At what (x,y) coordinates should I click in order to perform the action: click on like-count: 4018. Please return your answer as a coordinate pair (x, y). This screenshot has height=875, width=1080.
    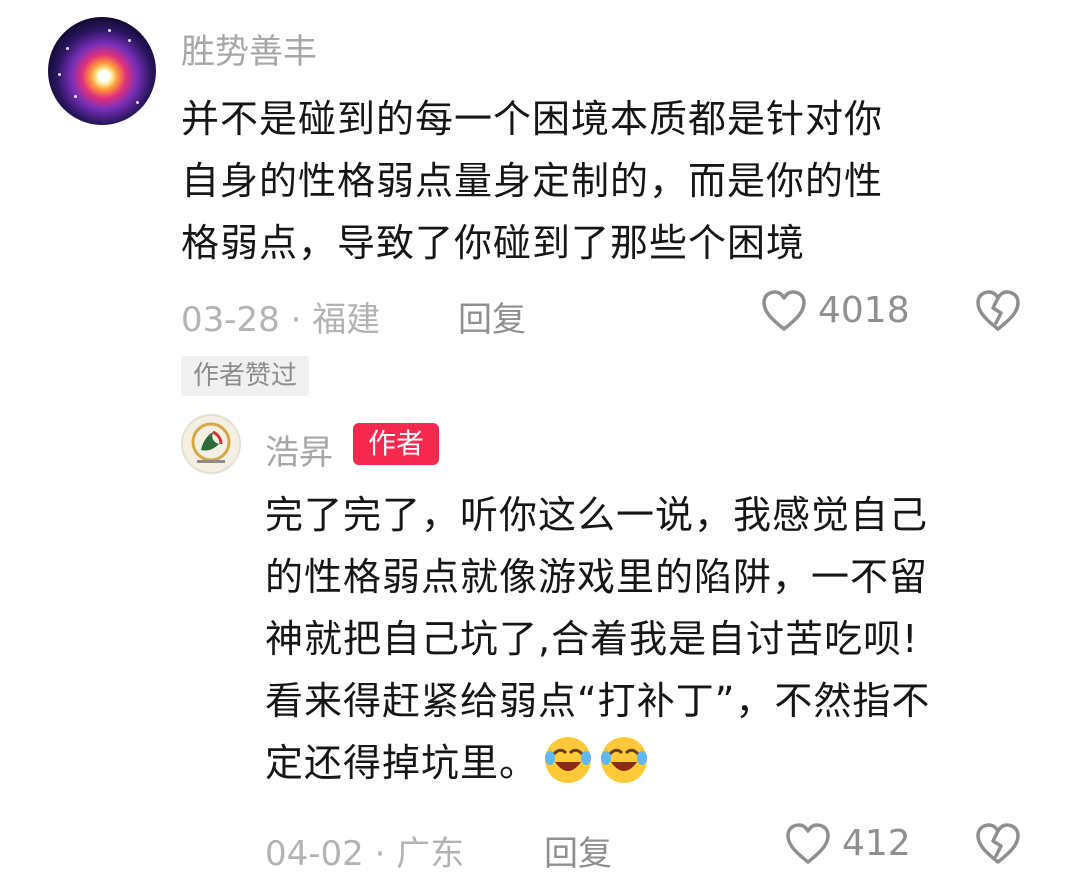
    Looking at the image, I should click on (864, 310).